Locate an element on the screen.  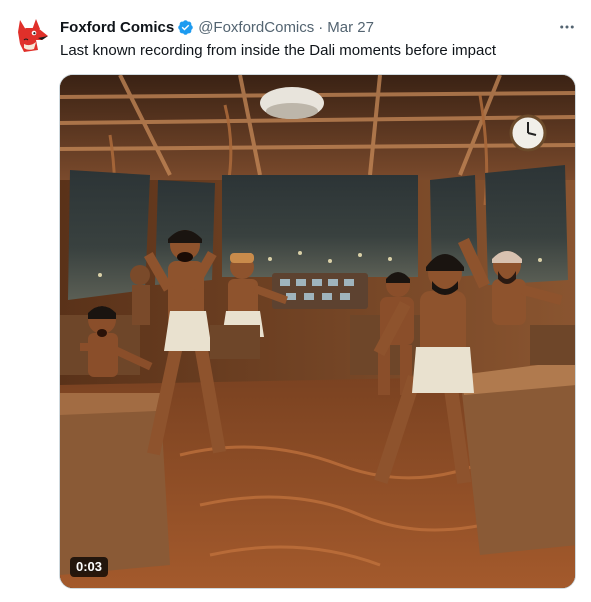
tweet-header: Foxford Comics @FoxfordComics · Mar 27 is located at coordinates (317, 27).